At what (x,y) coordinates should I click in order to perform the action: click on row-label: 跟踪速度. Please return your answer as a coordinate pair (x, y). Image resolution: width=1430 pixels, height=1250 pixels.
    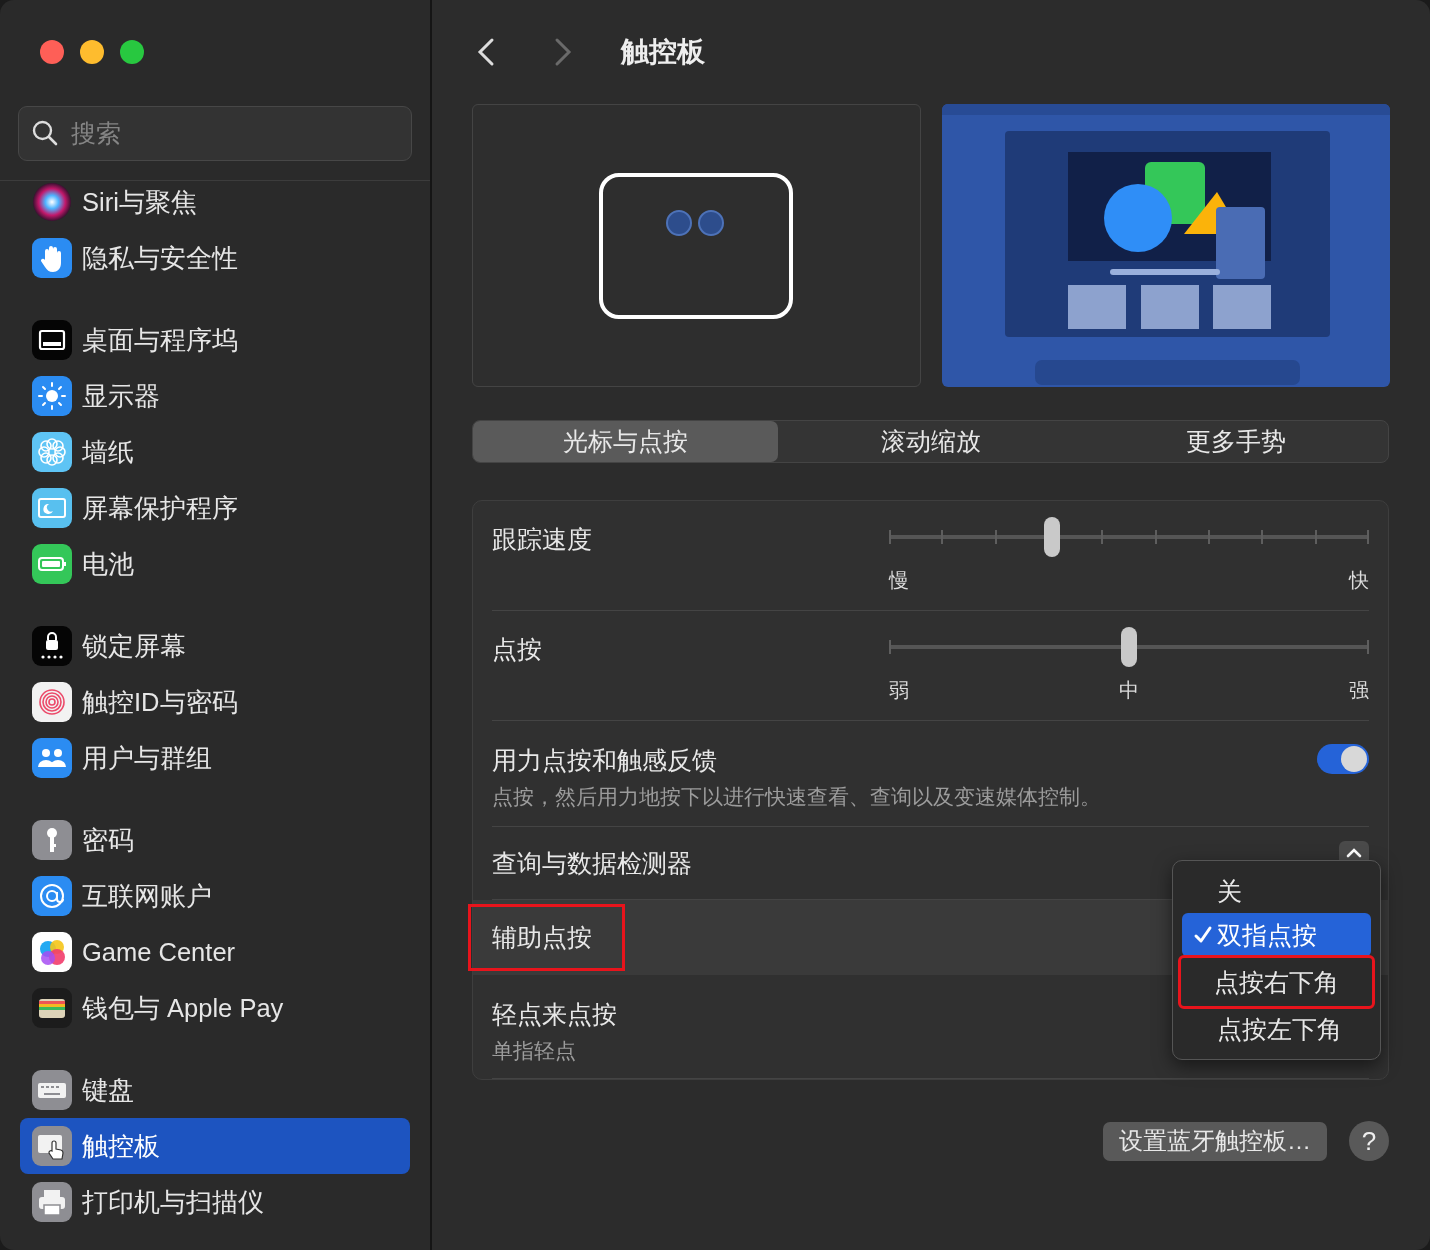
    Looking at the image, I should click on (542, 539).